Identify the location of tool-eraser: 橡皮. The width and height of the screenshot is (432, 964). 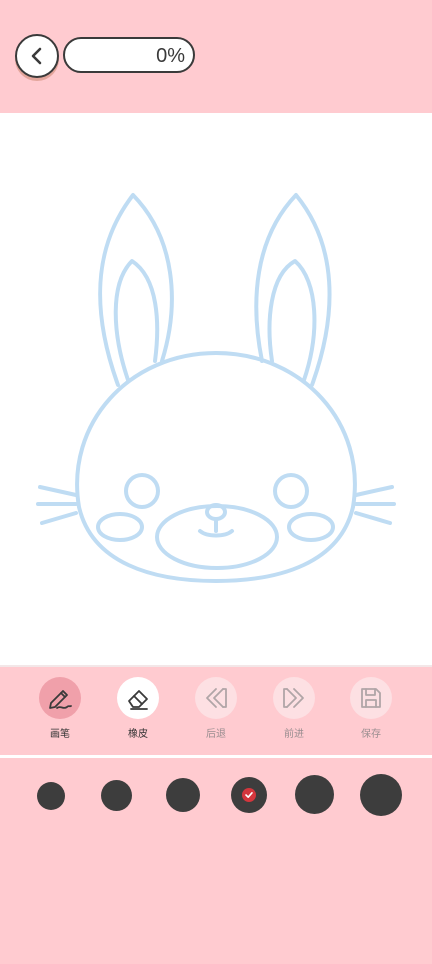
(138, 708).